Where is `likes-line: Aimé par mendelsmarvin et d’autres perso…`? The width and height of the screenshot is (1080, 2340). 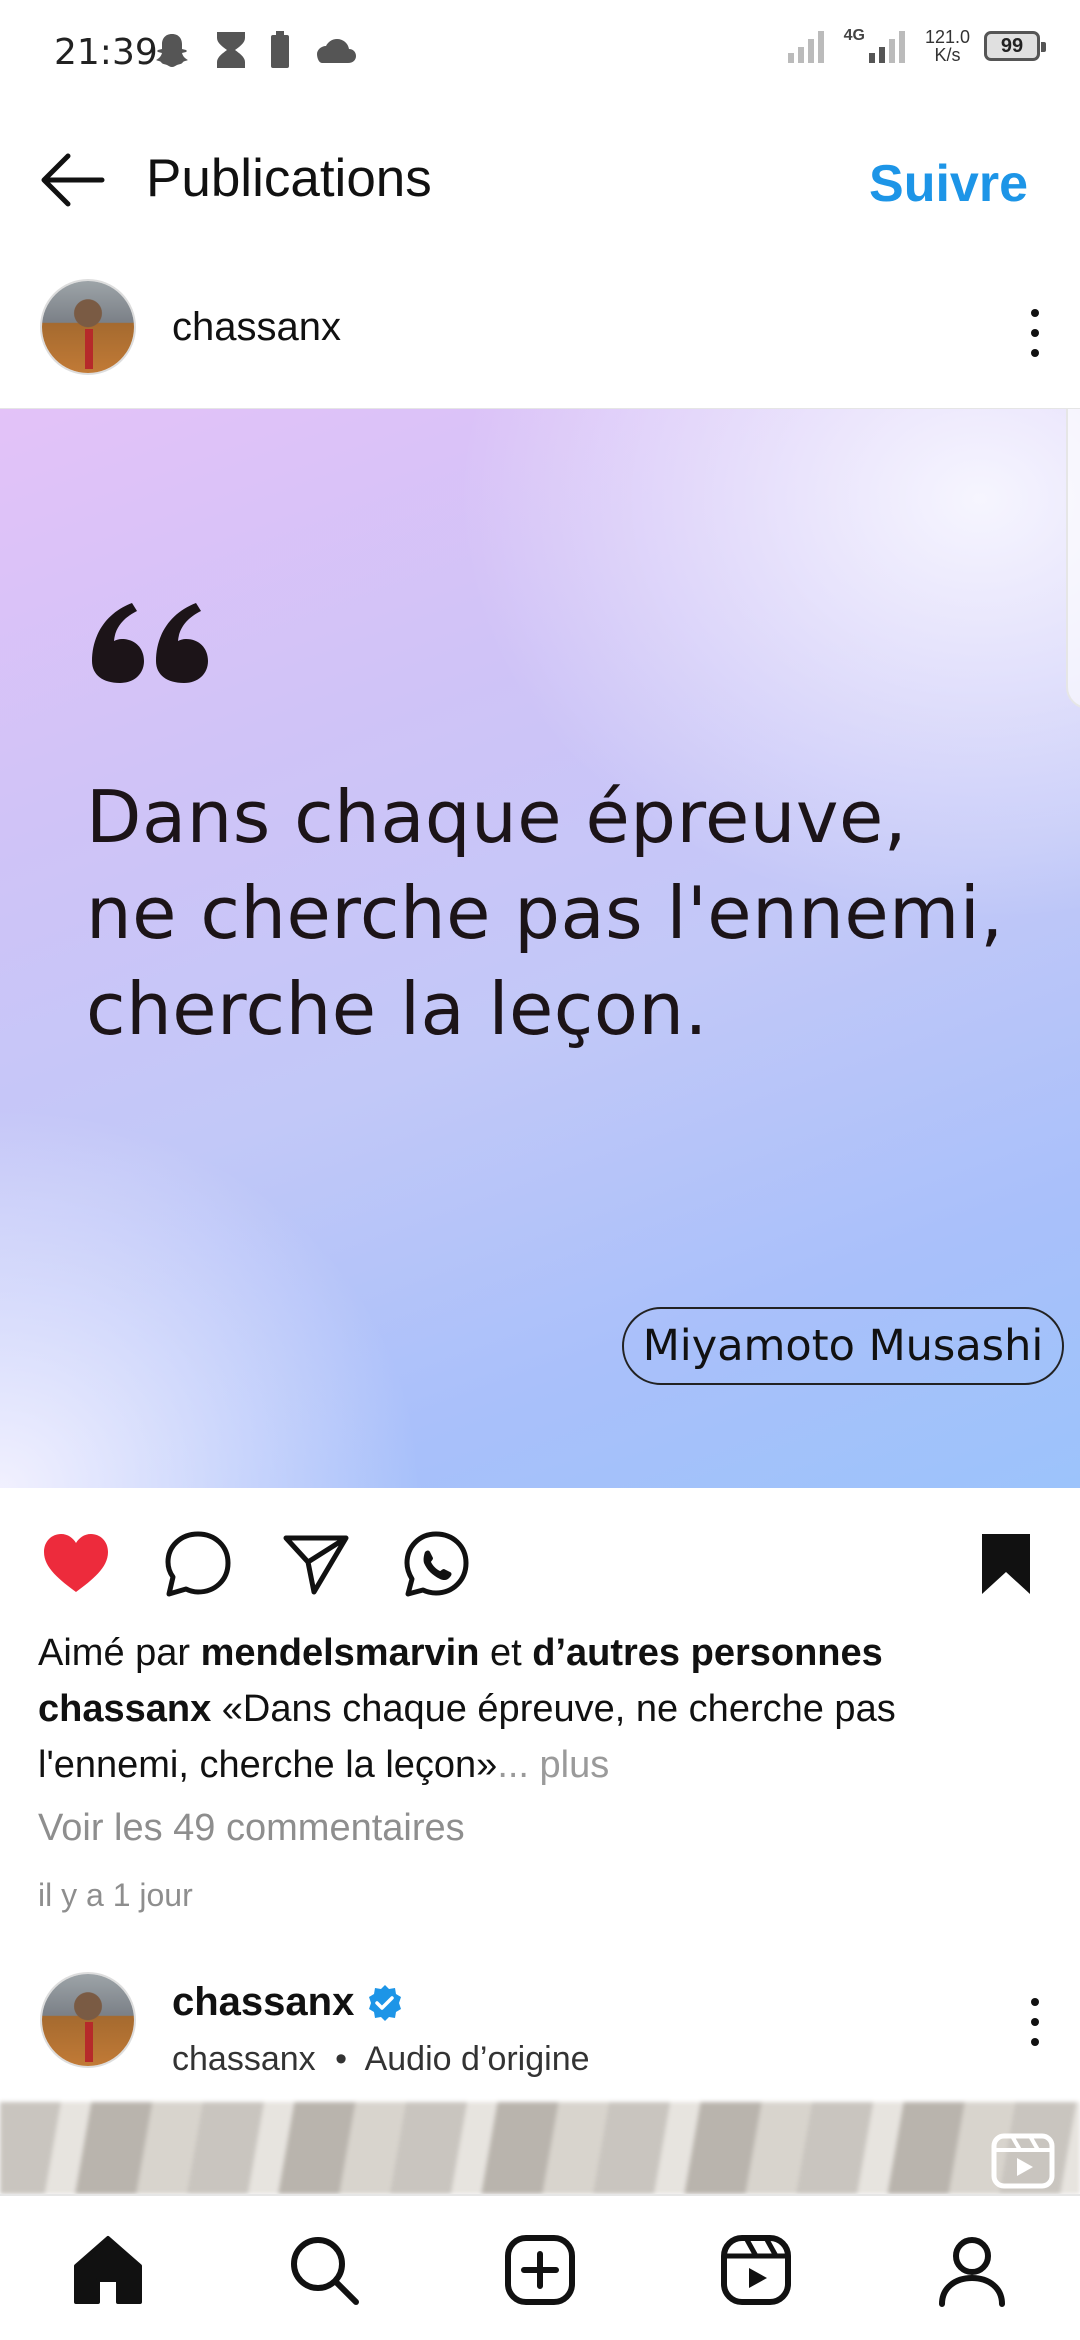
likes-line: Aimé par mendelsmarvin et d’autres perso… is located at coordinates (460, 1653).